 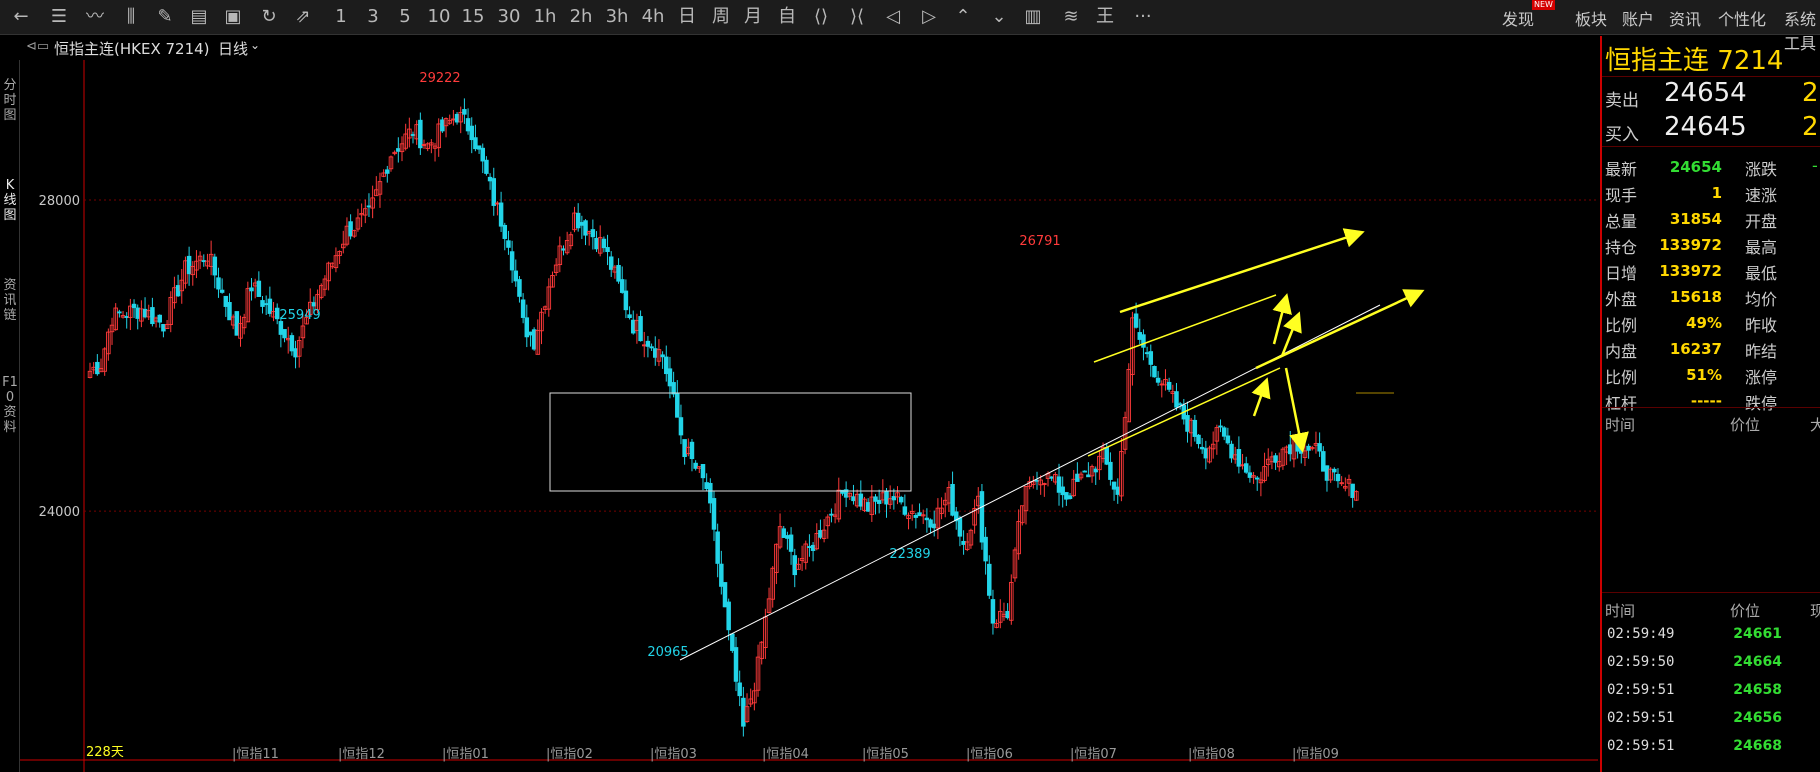 I want to click on period-4h: 4h, so click(x=653, y=17).